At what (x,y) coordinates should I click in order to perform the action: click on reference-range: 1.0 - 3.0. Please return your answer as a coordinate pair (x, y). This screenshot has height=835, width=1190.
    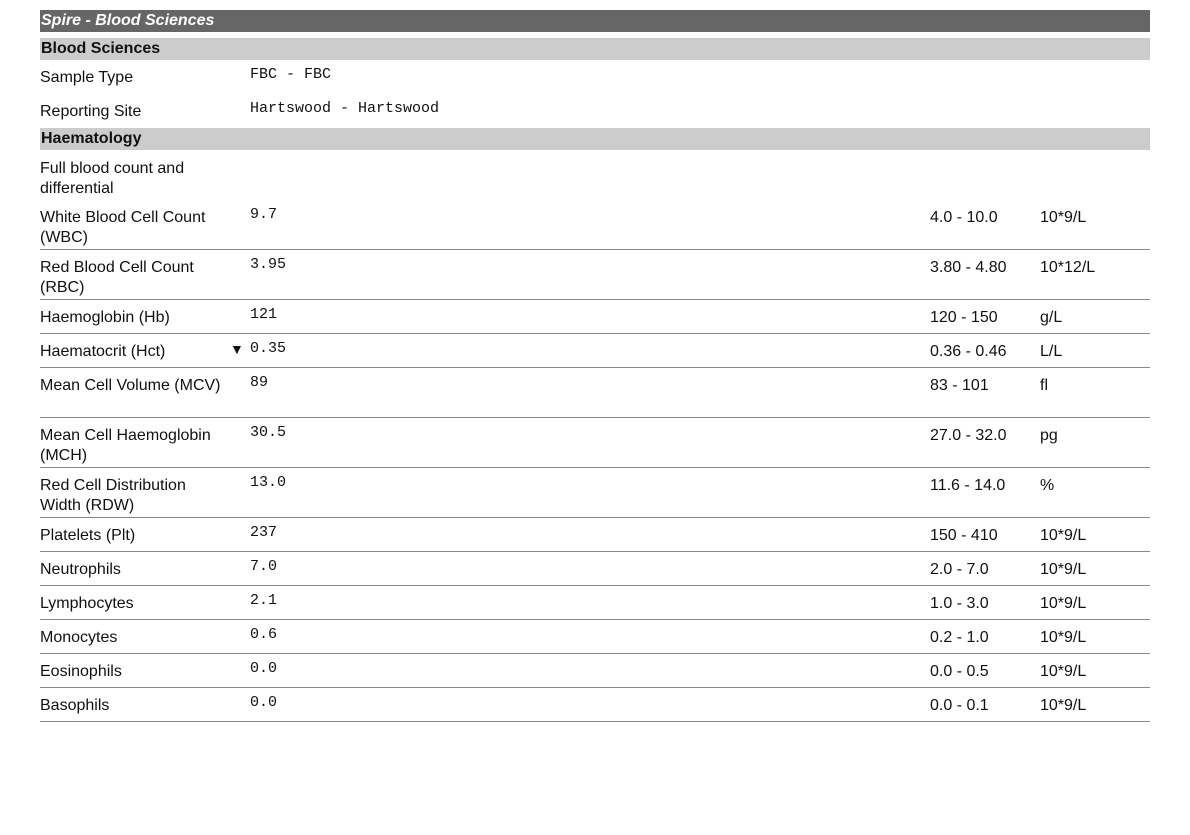
    Looking at the image, I should click on (959, 603).